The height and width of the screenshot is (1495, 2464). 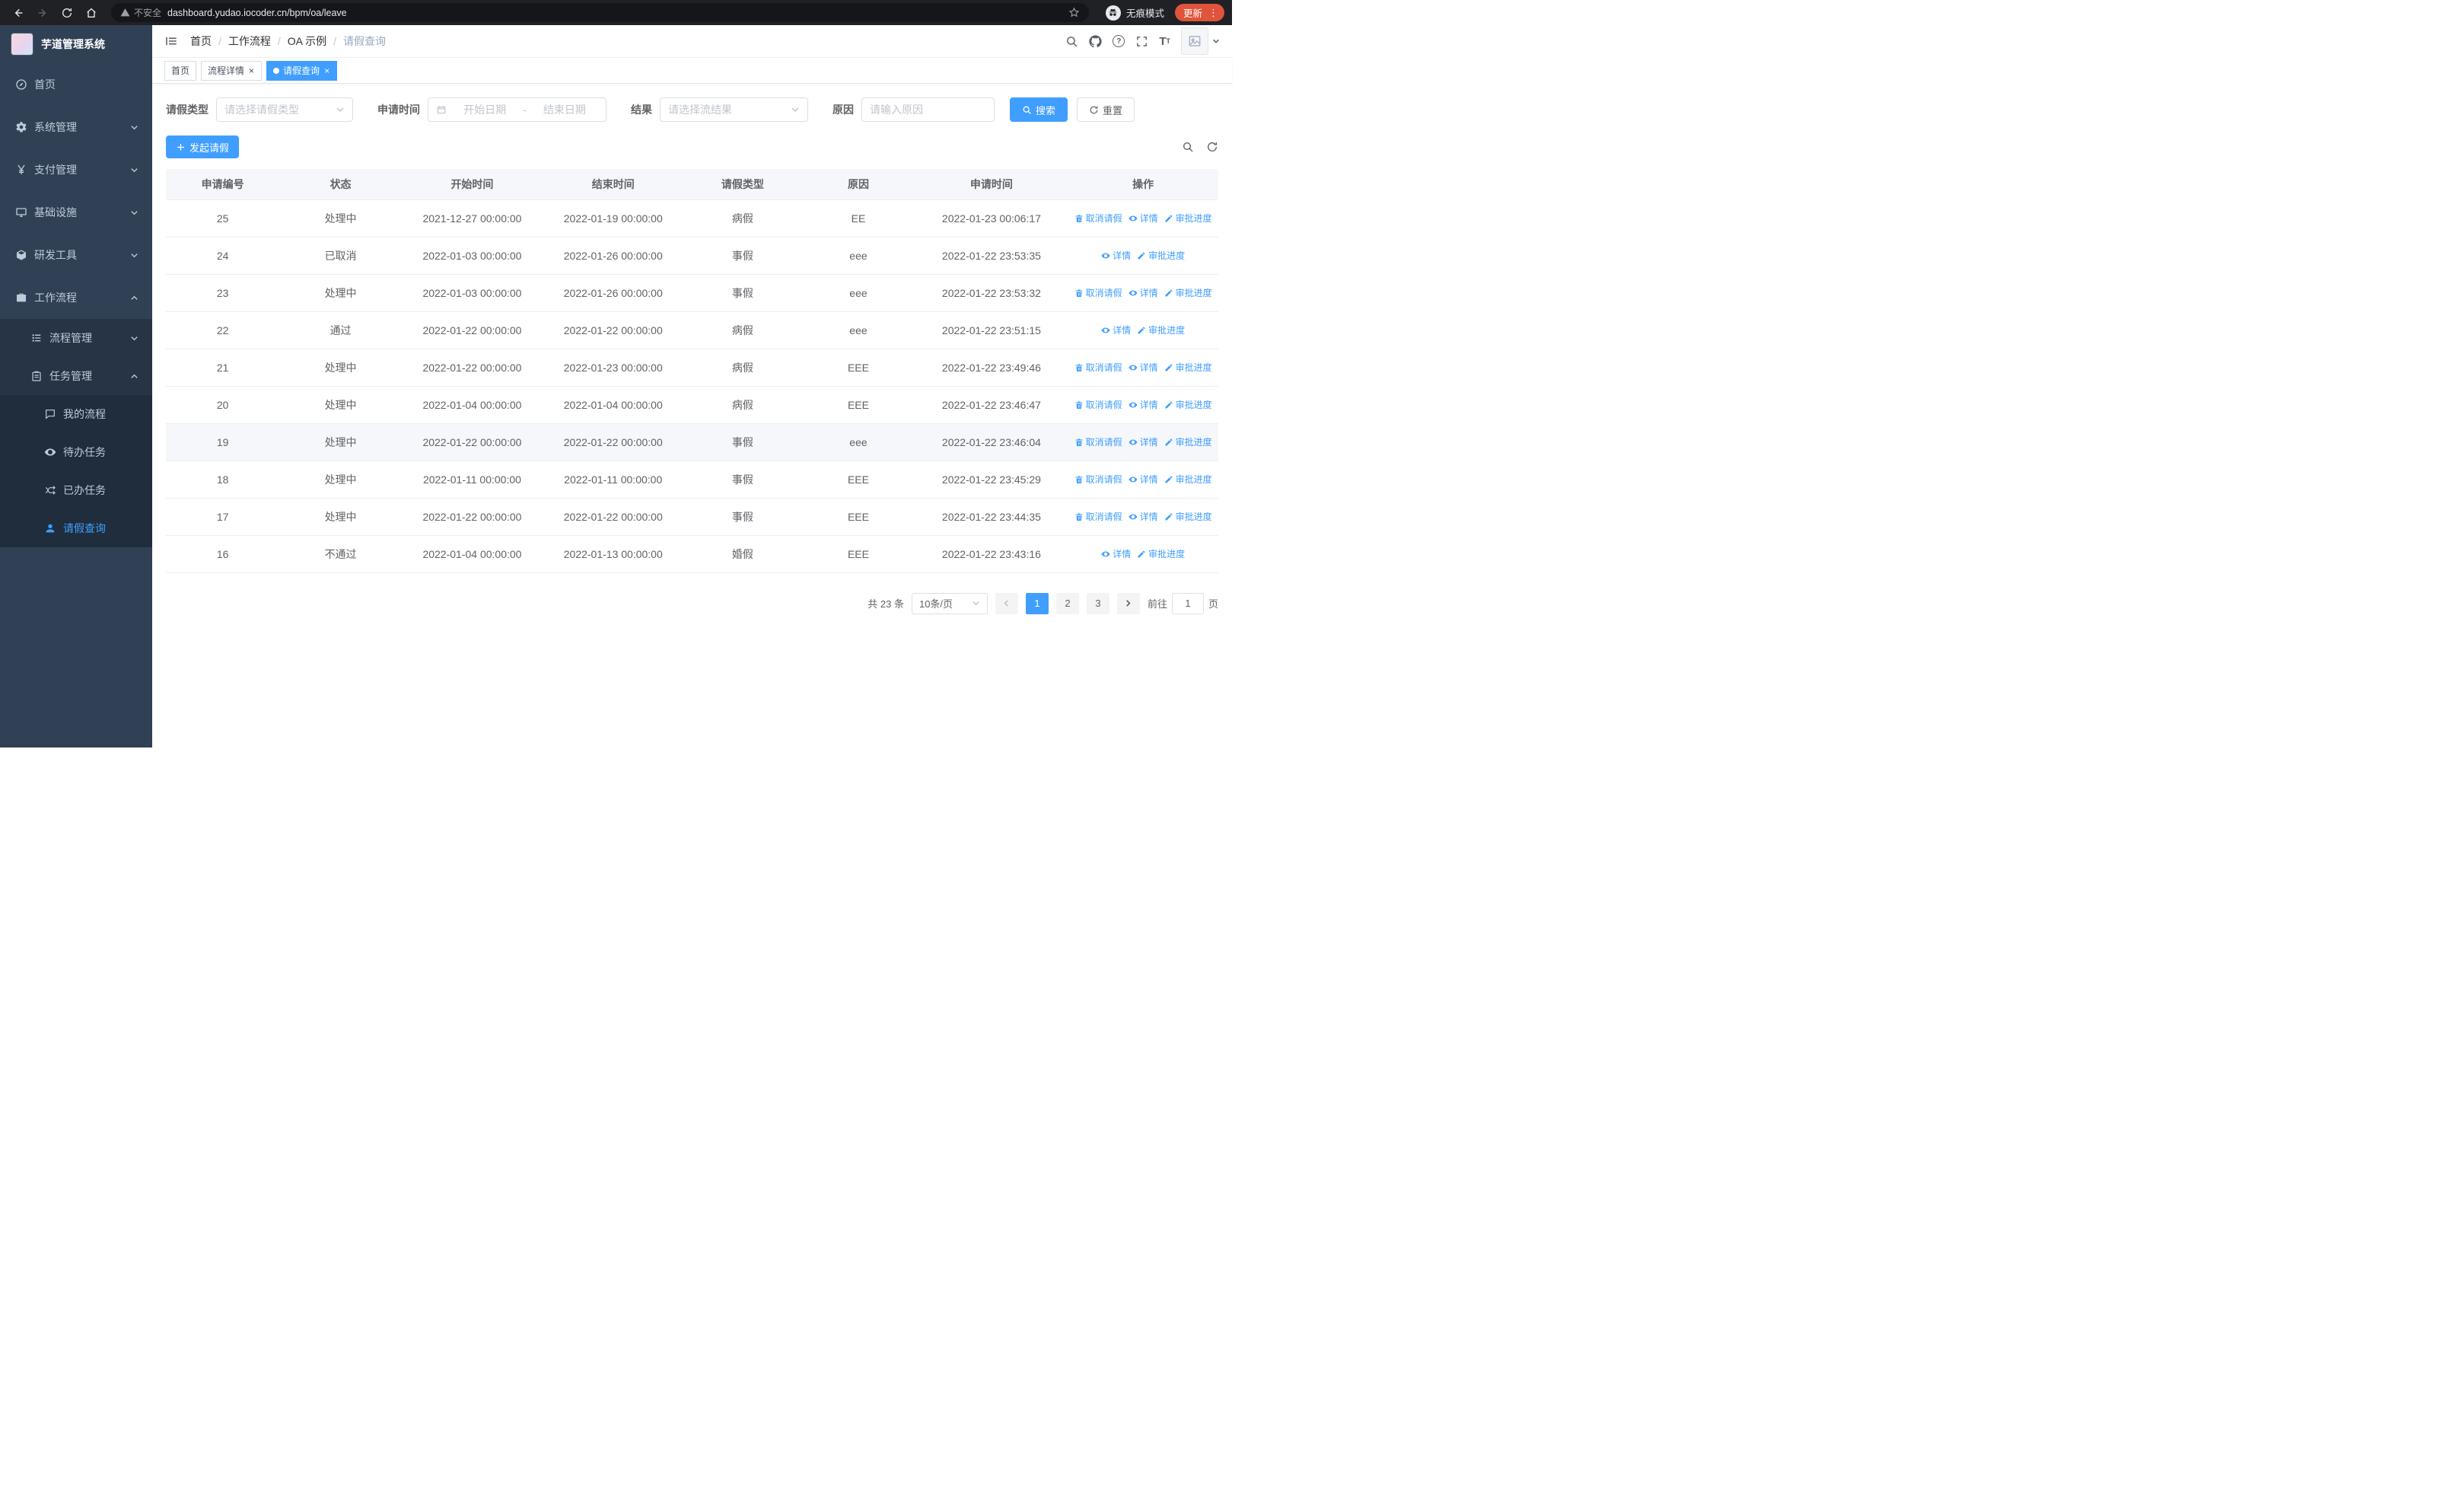 What do you see at coordinates (1141, 42) in the screenshot?
I see `fullscreen-icon` at bounding box center [1141, 42].